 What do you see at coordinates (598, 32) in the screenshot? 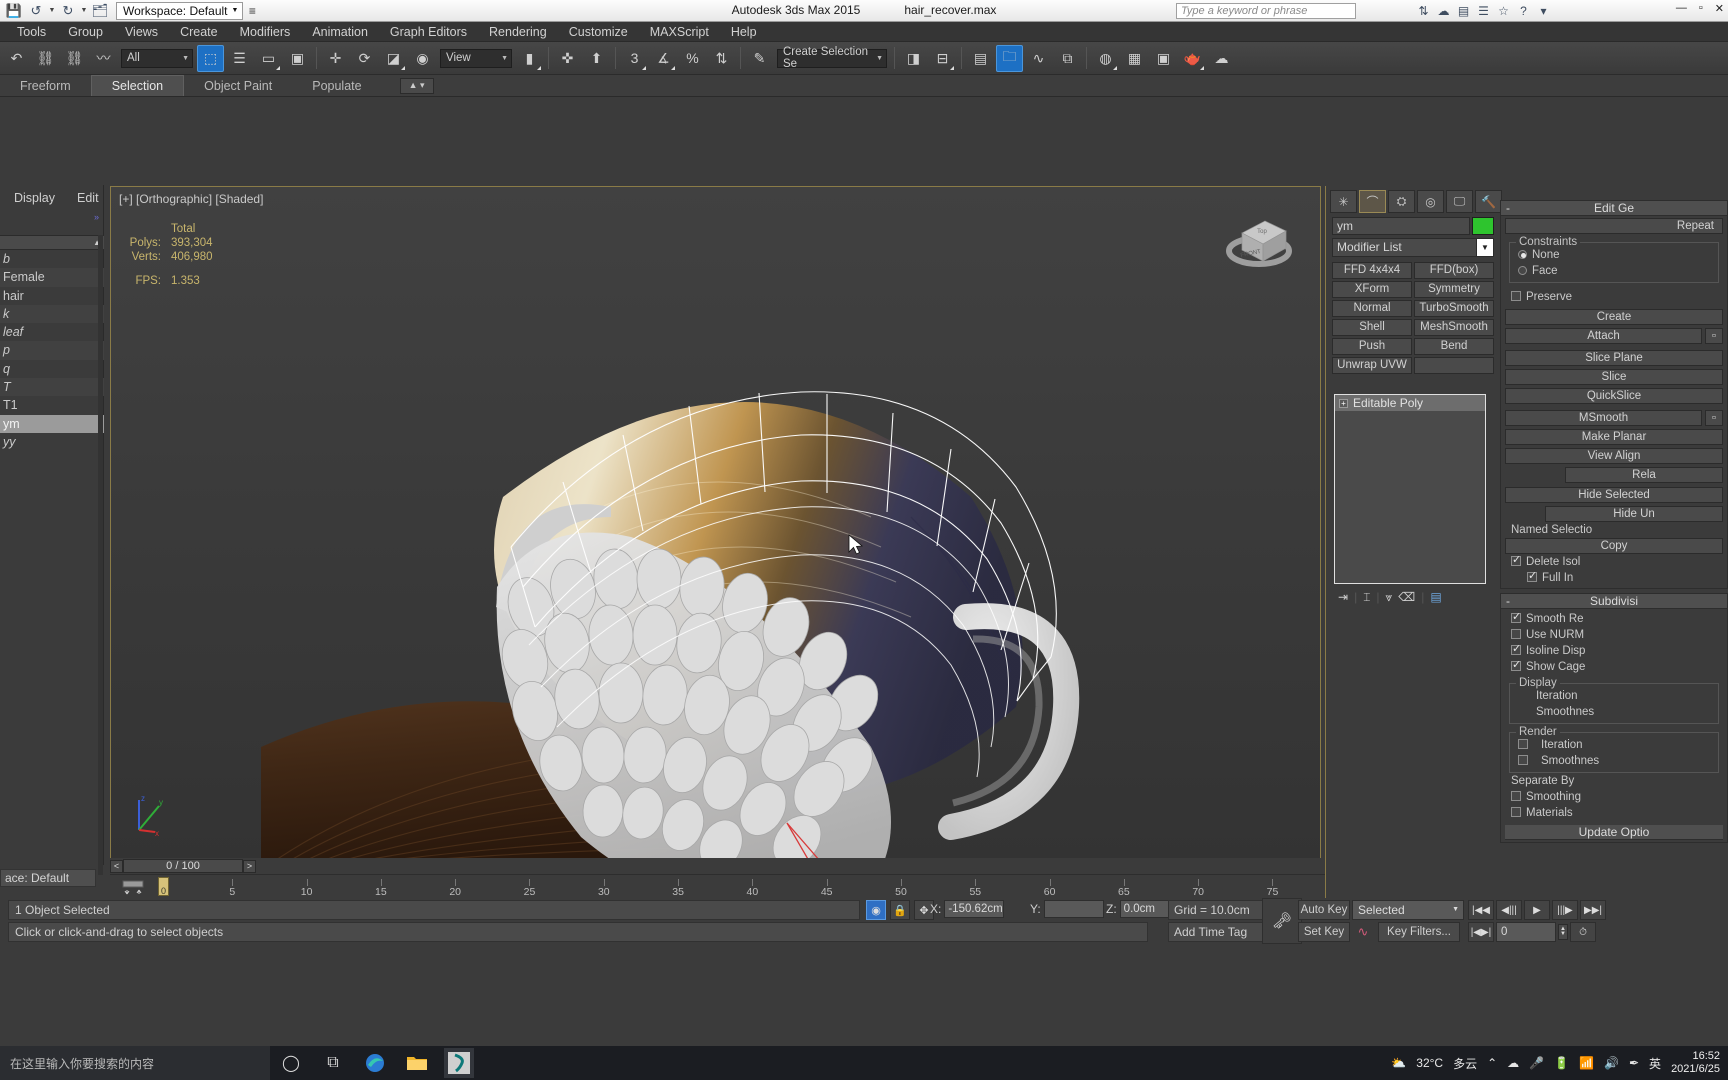
I see `menu-item-customize: Customize` at bounding box center [598, 32].